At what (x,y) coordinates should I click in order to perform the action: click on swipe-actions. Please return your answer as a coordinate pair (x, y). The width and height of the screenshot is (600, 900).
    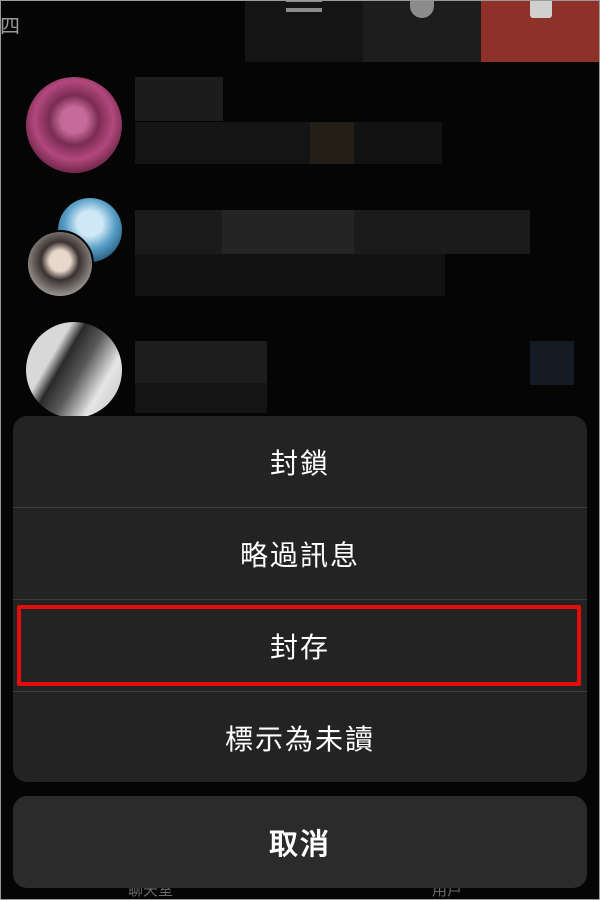
    Looking at the image, I should click on (422, 31).